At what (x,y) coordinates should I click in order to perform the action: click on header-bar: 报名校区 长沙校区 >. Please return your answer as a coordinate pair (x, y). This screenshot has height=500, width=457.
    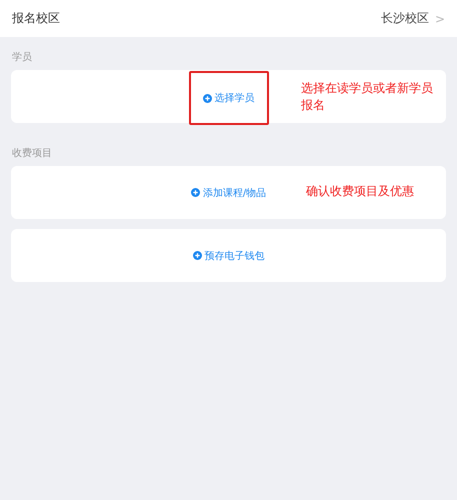
    Looking at the image, I should click on (228, 18).